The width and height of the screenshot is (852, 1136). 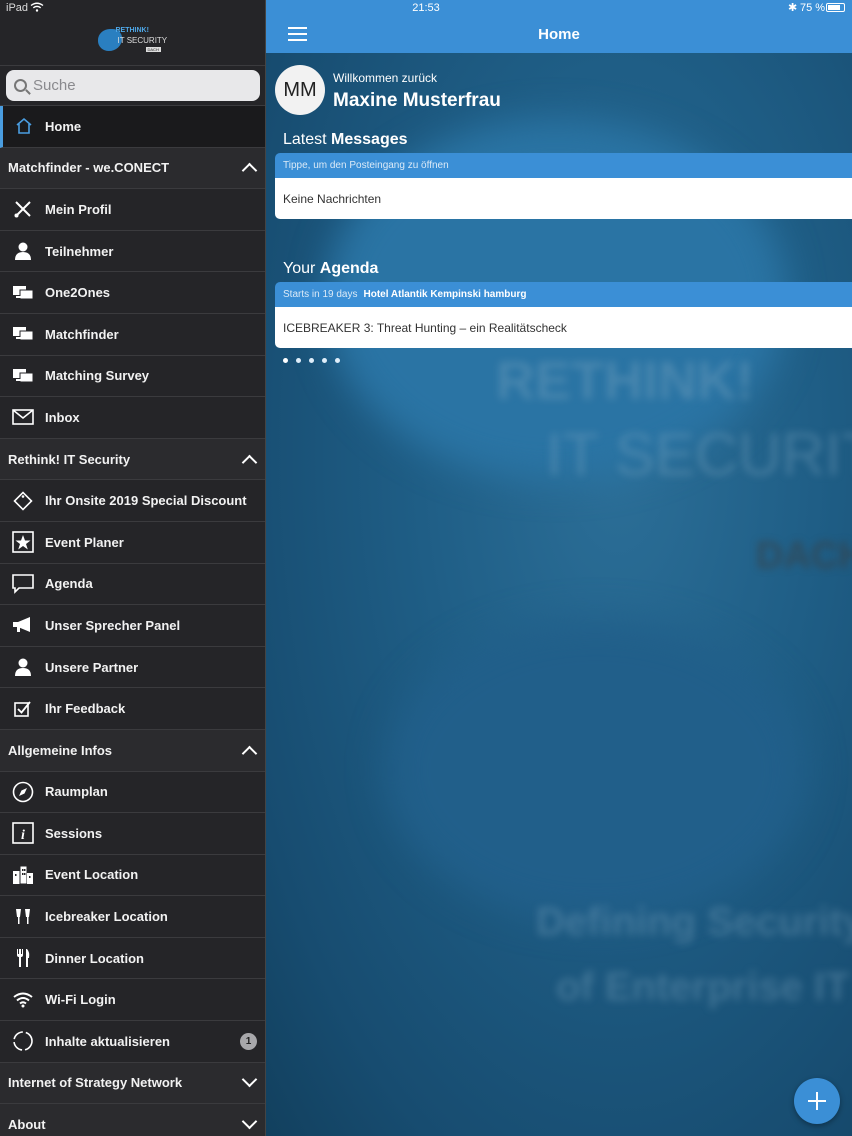 I want to click on glasses-icon, so click(x=22, y=917).